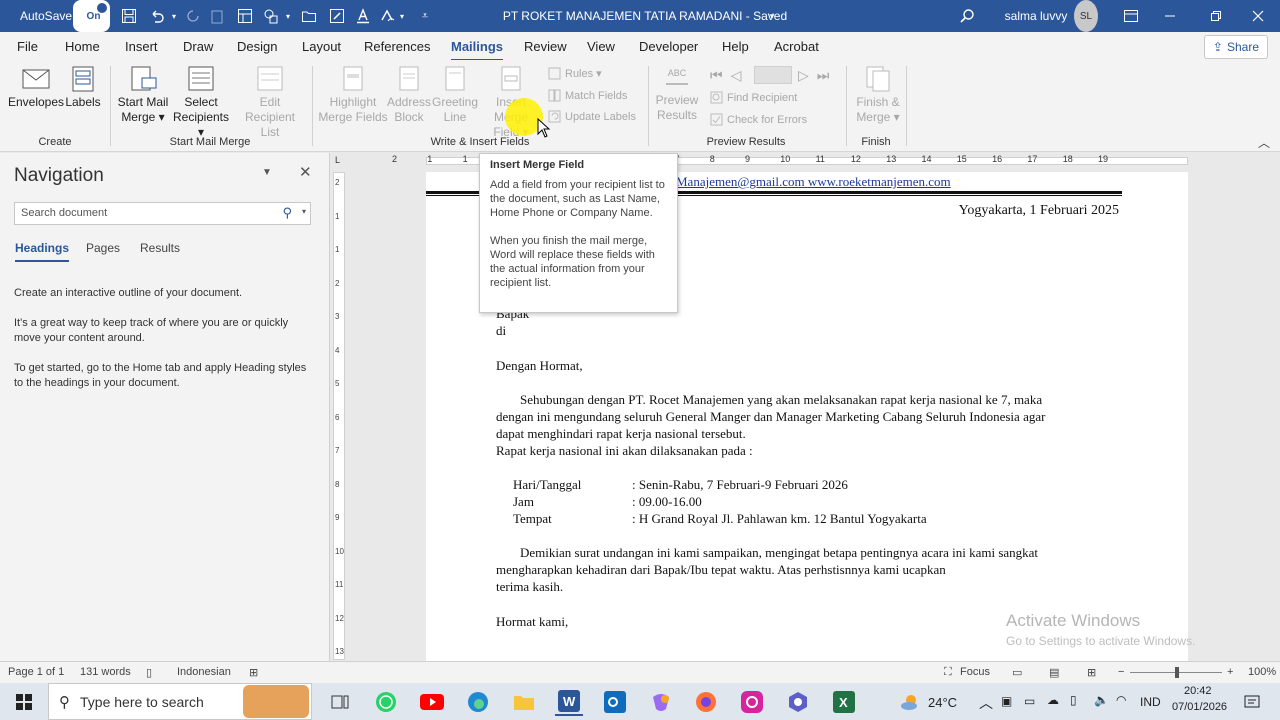  What do you see at coordinates (1053, 700) in the screenshot?
I see `cloud-icon: ☁` at bounding box center [1053, 700].